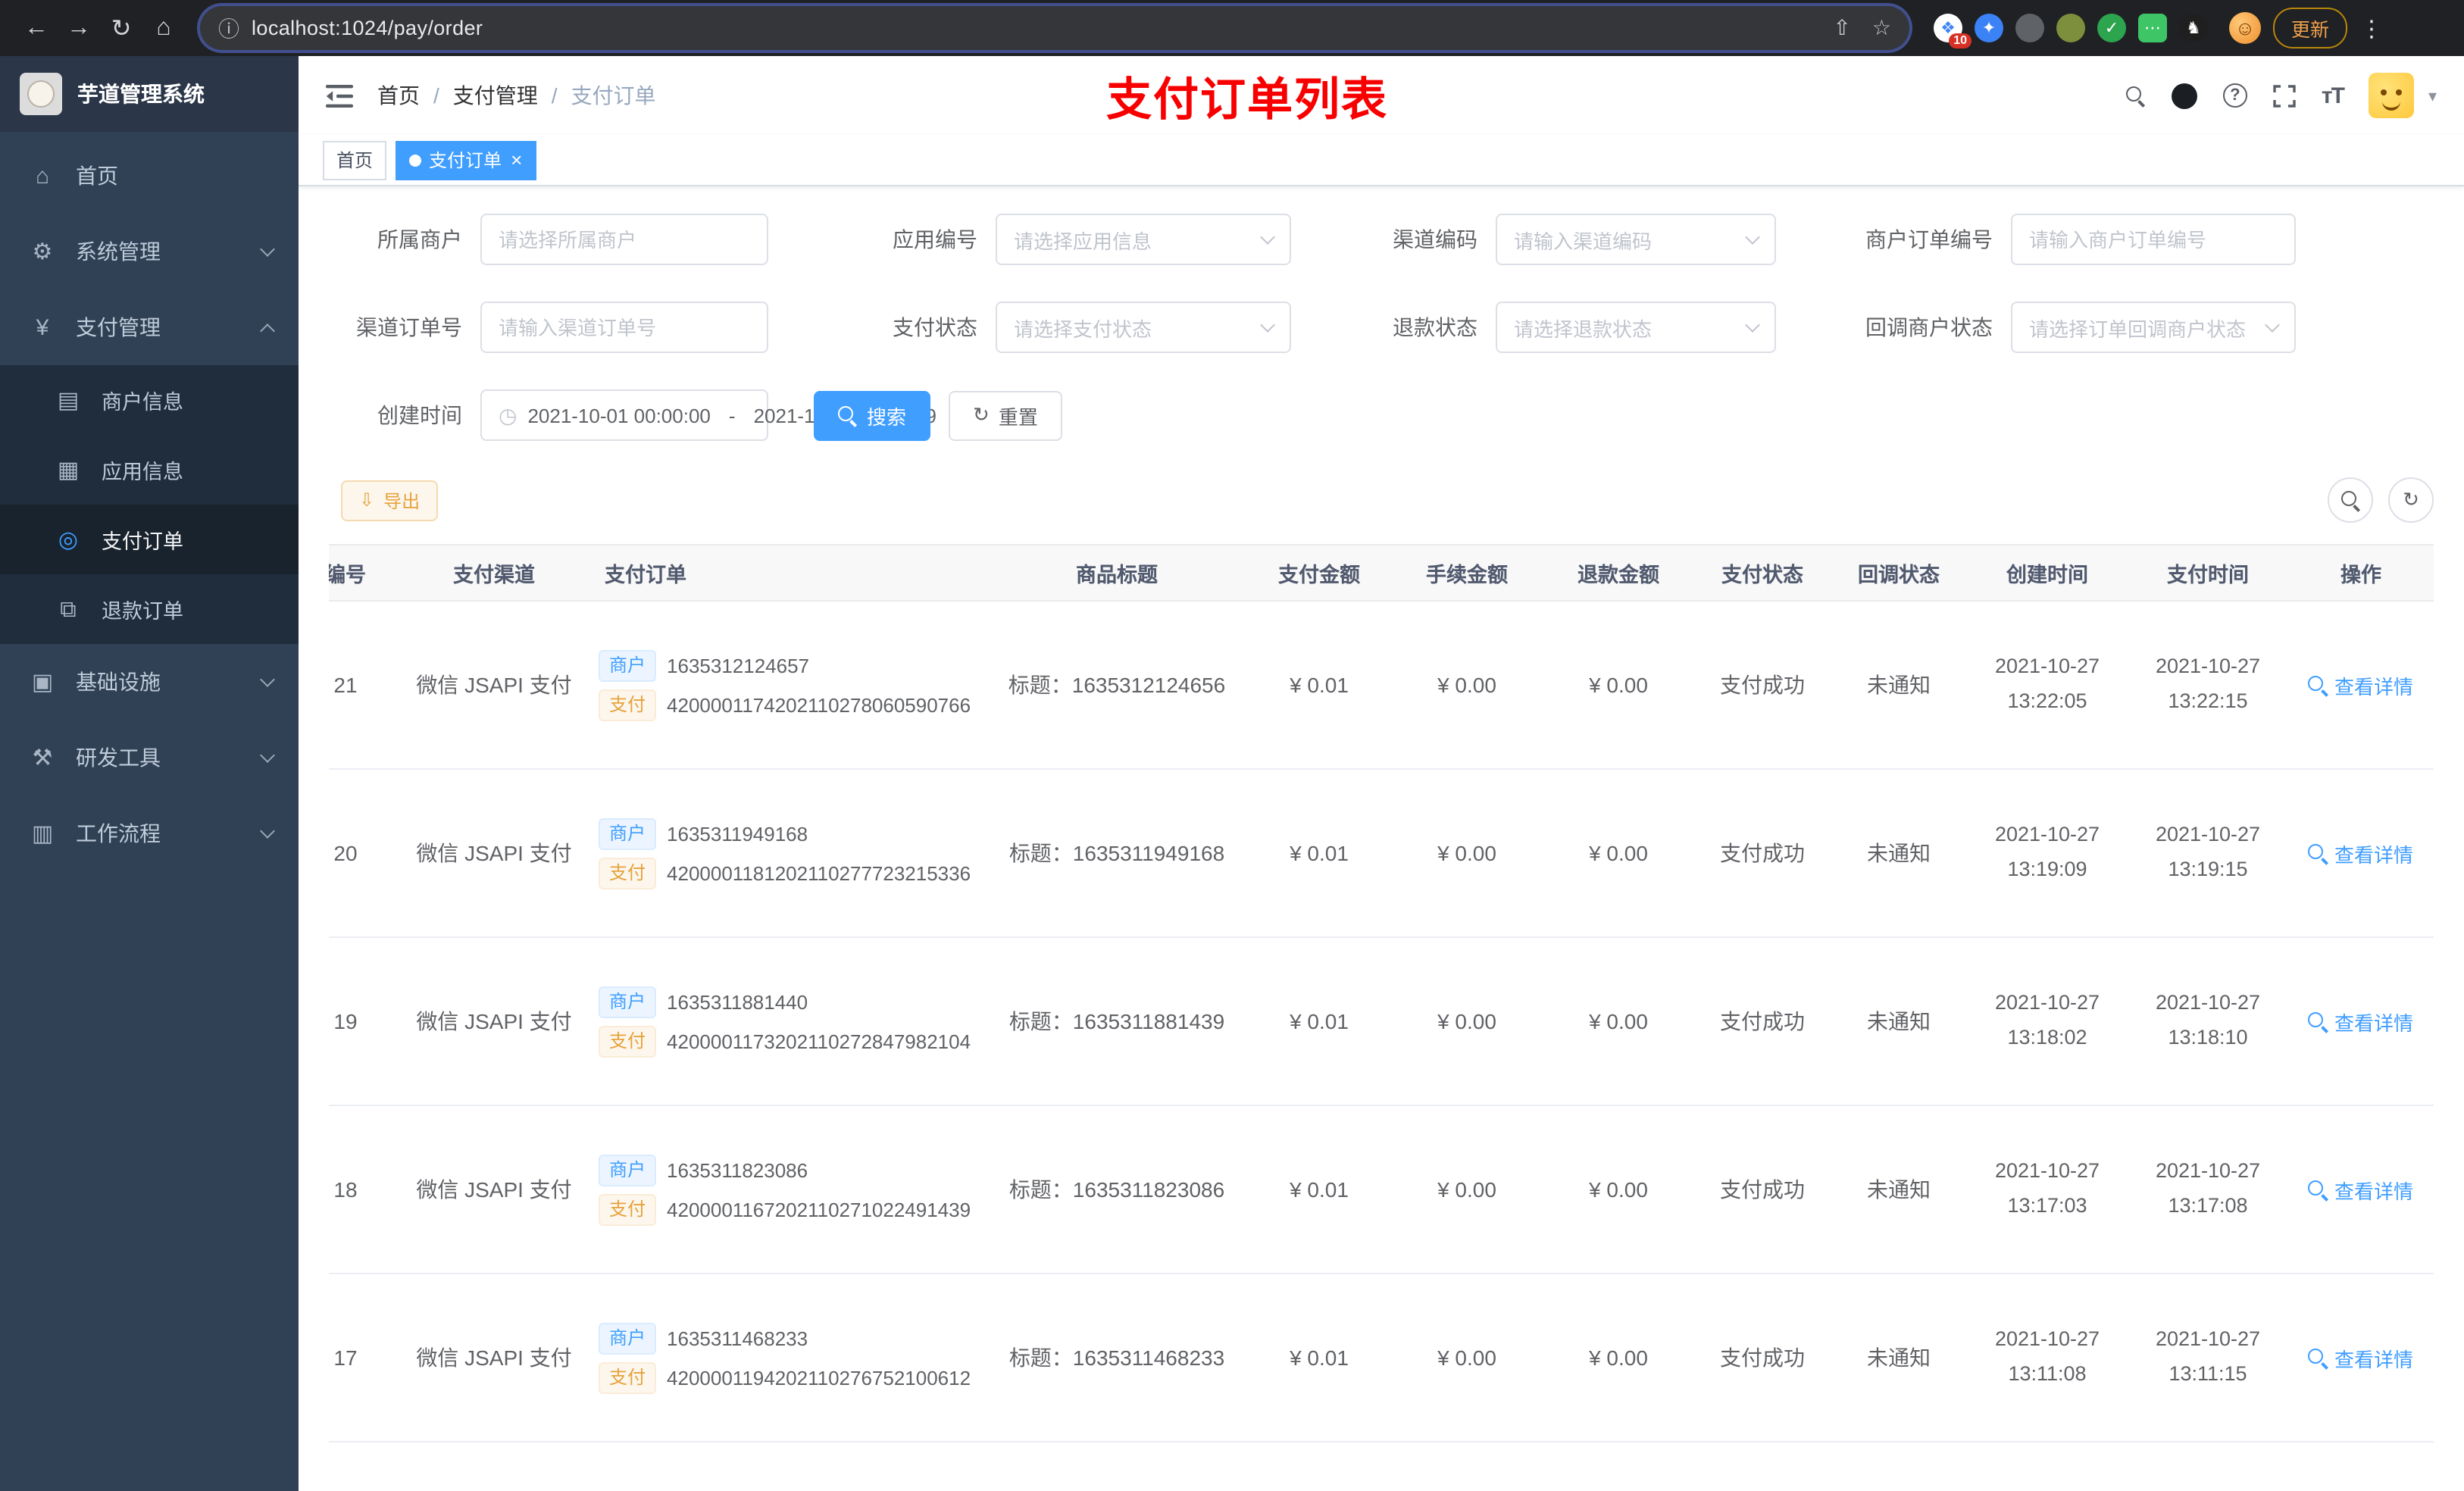  I want to click on extension-olive-icon, so click(2070, 28).